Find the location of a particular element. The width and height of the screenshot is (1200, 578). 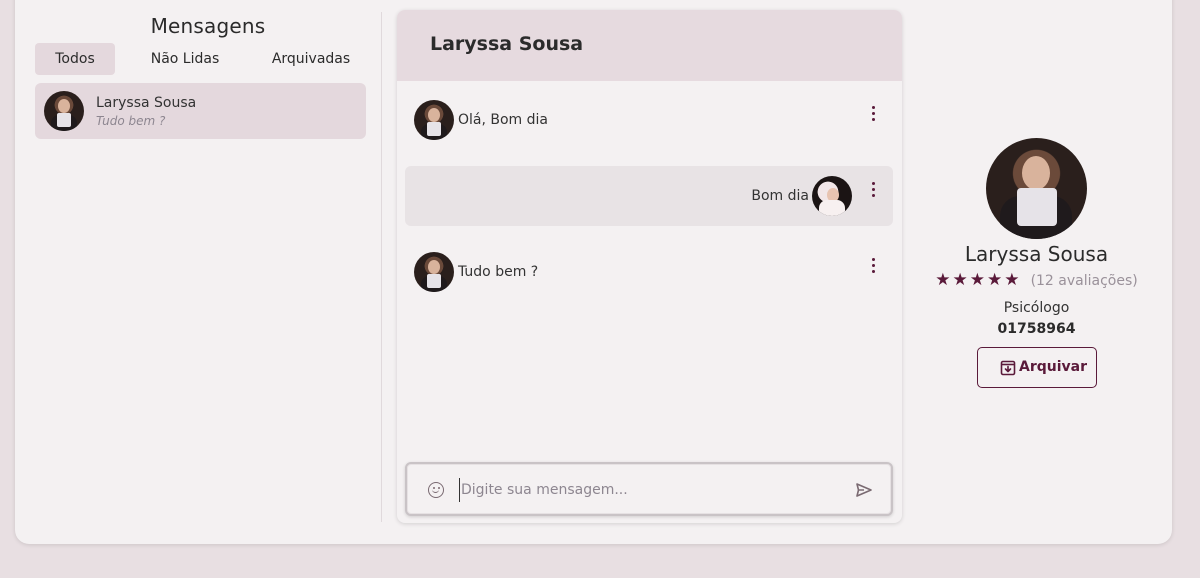

star-rating: ★★★★★ is located at coordinates (978, 280).